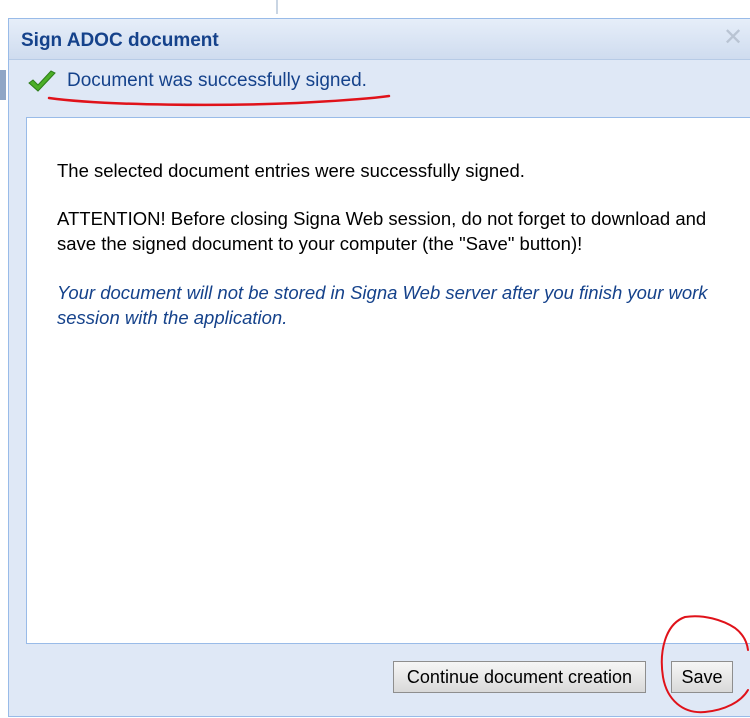 The image size is (750, 718). I want to click on status-message-row: Document was successfully signed., so click(379, 84).